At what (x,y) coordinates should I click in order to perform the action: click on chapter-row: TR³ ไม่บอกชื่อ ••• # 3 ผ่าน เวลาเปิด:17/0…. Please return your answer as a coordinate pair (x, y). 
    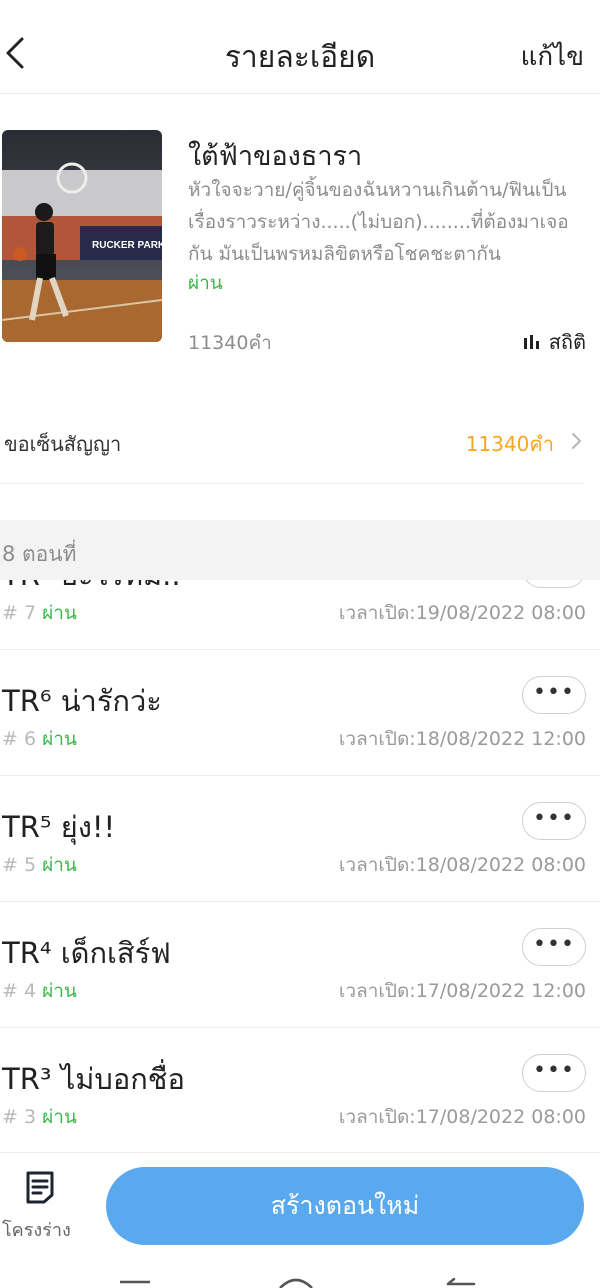
    Looking at the image, I should click on (300, 1090).